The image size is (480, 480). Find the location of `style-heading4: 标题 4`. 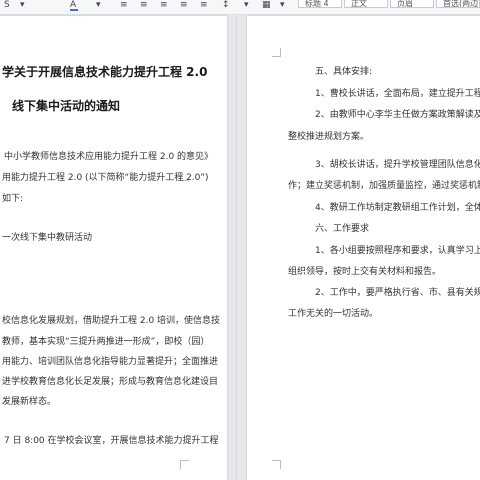

style-heading4: 标题 4 is located at coordinates (320, 4).